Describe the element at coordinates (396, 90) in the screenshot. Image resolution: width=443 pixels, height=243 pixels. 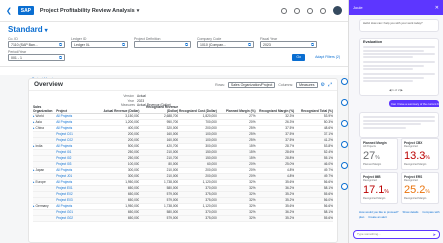
I see `message-pager: ◀ 1 of 2 ▶` at that location.